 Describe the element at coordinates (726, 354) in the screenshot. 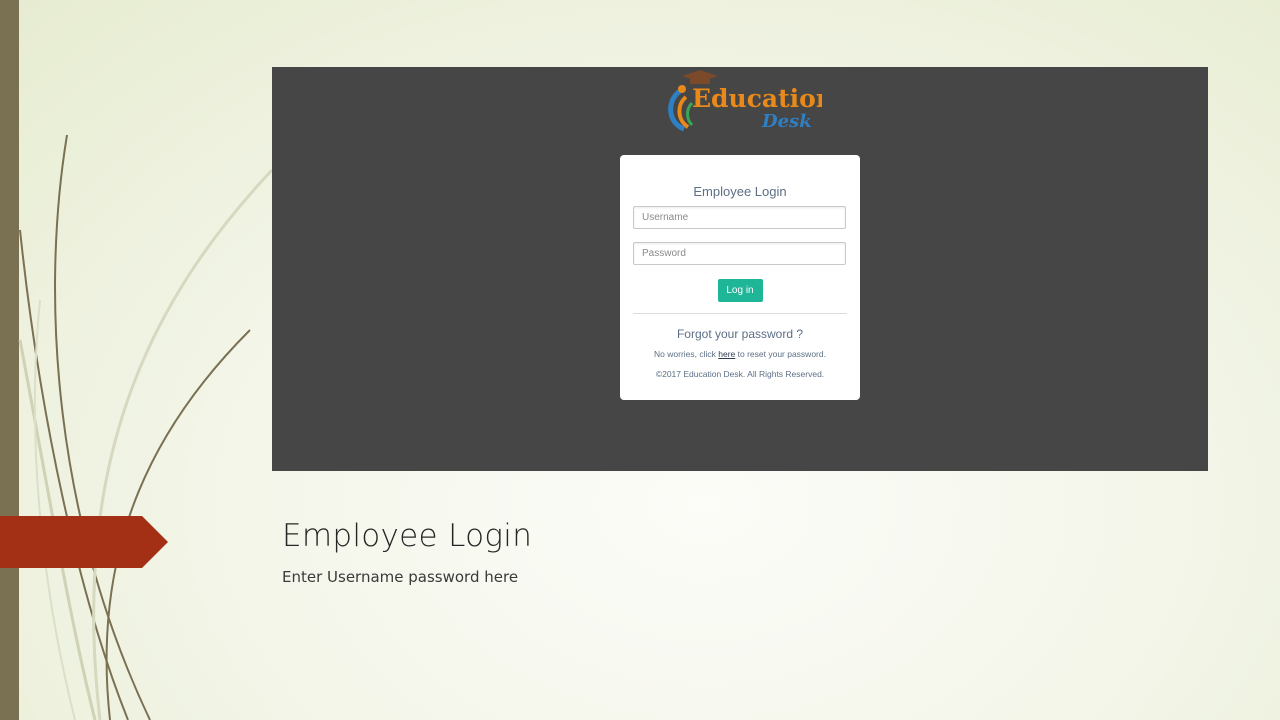

I see `reset-password-link: here` at that location.